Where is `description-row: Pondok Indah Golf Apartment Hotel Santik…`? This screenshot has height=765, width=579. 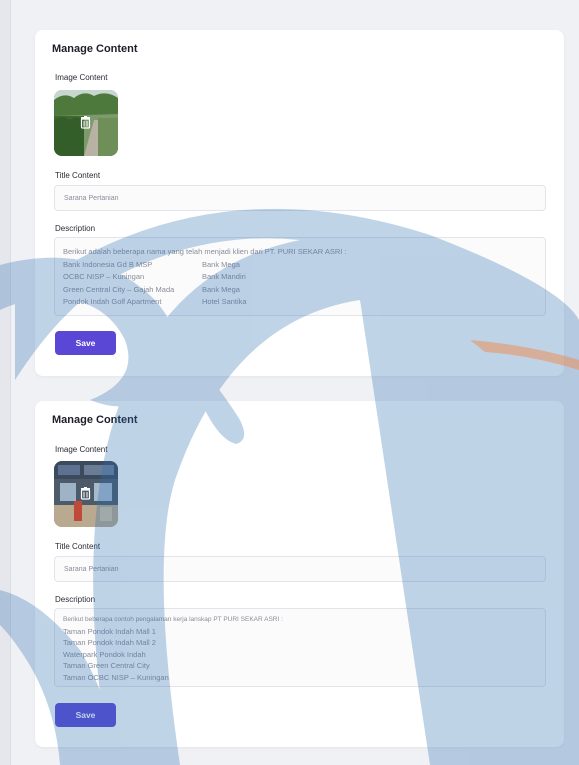 description-row: Pondok Indah Golf Apartment Hotel Santik… is located at coordinates (300, 302).